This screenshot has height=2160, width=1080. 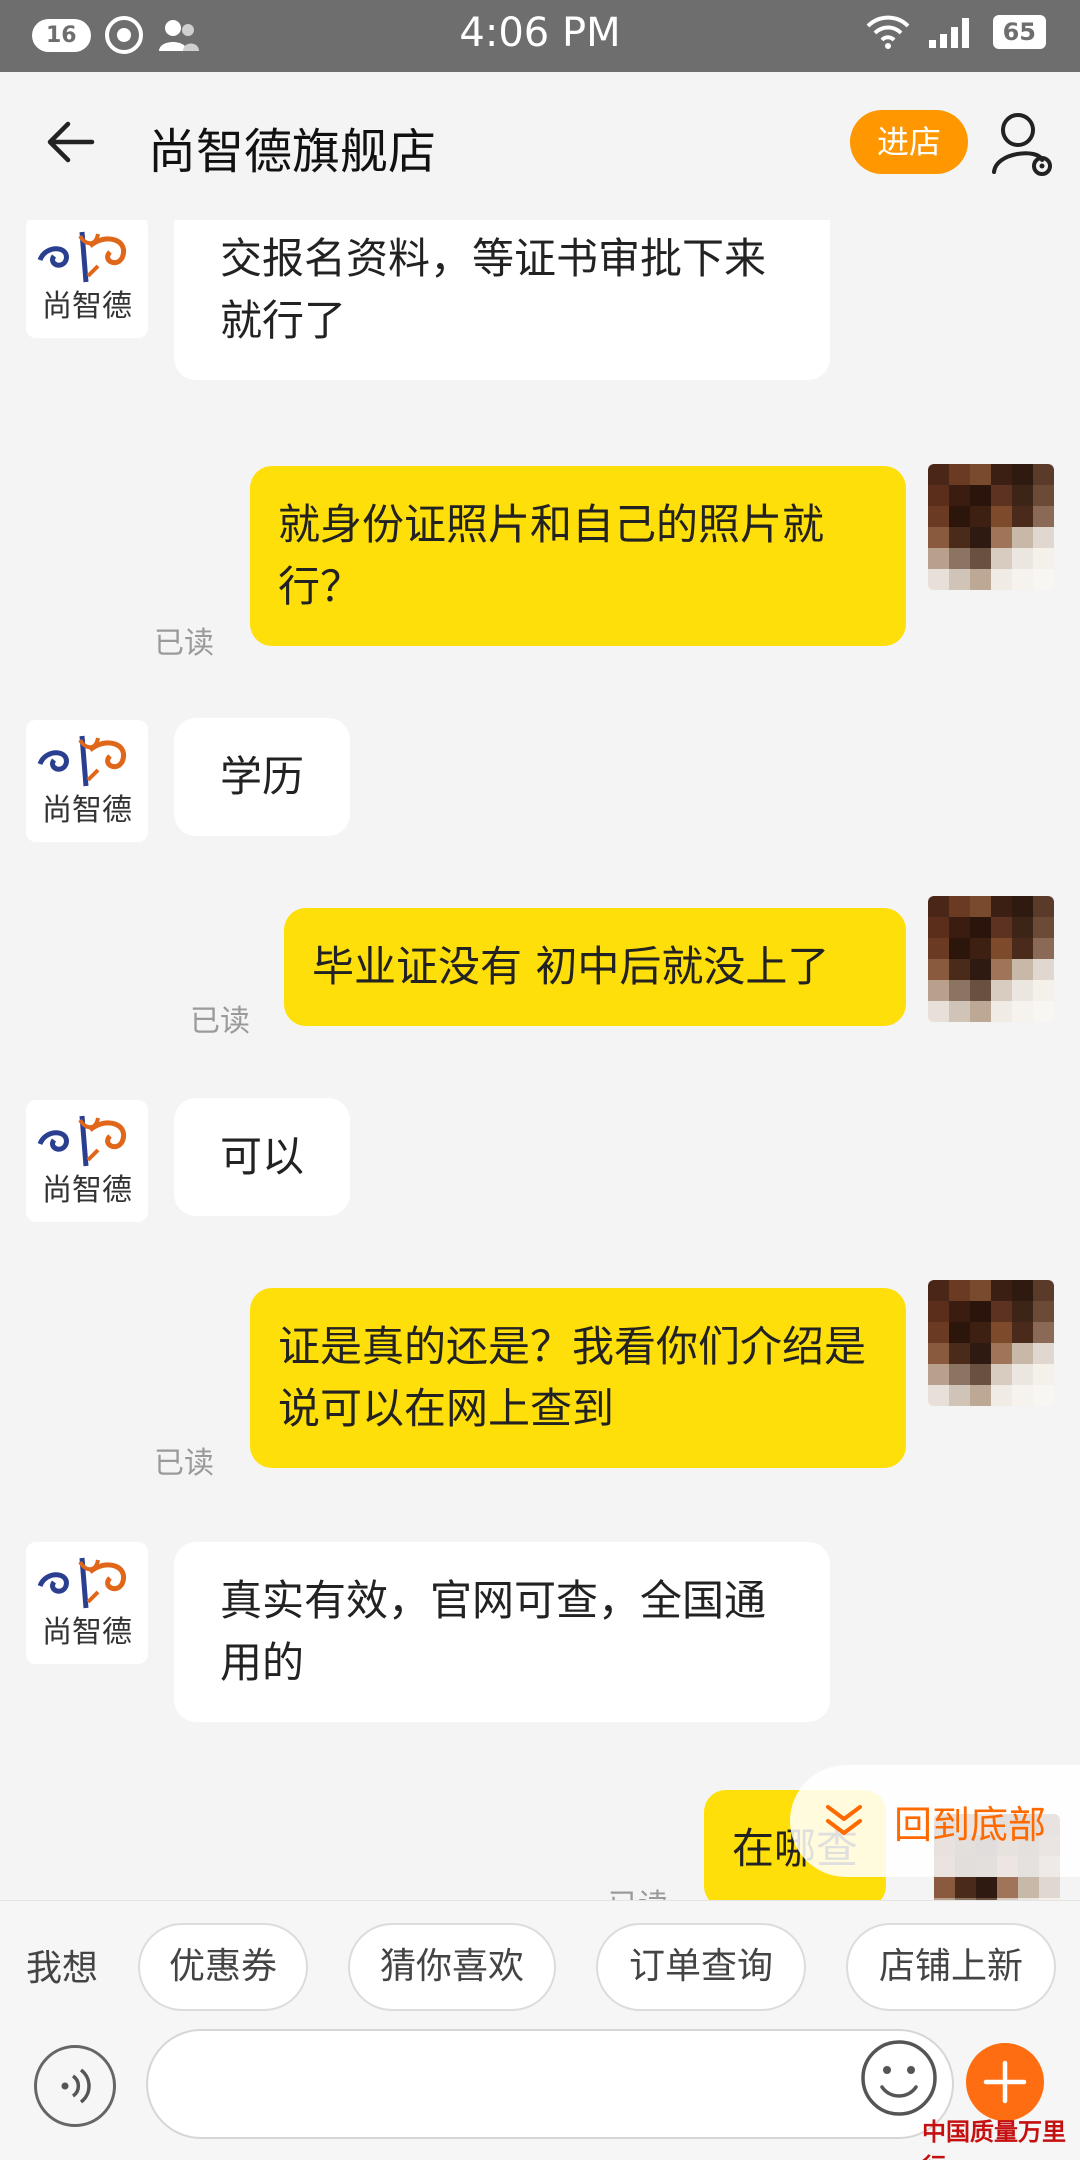 What do you see at coordinates (994, 2138) in the screenshot?
I see `watermark-logo: 中国质量万里行` at bounding box center [994, 2138].